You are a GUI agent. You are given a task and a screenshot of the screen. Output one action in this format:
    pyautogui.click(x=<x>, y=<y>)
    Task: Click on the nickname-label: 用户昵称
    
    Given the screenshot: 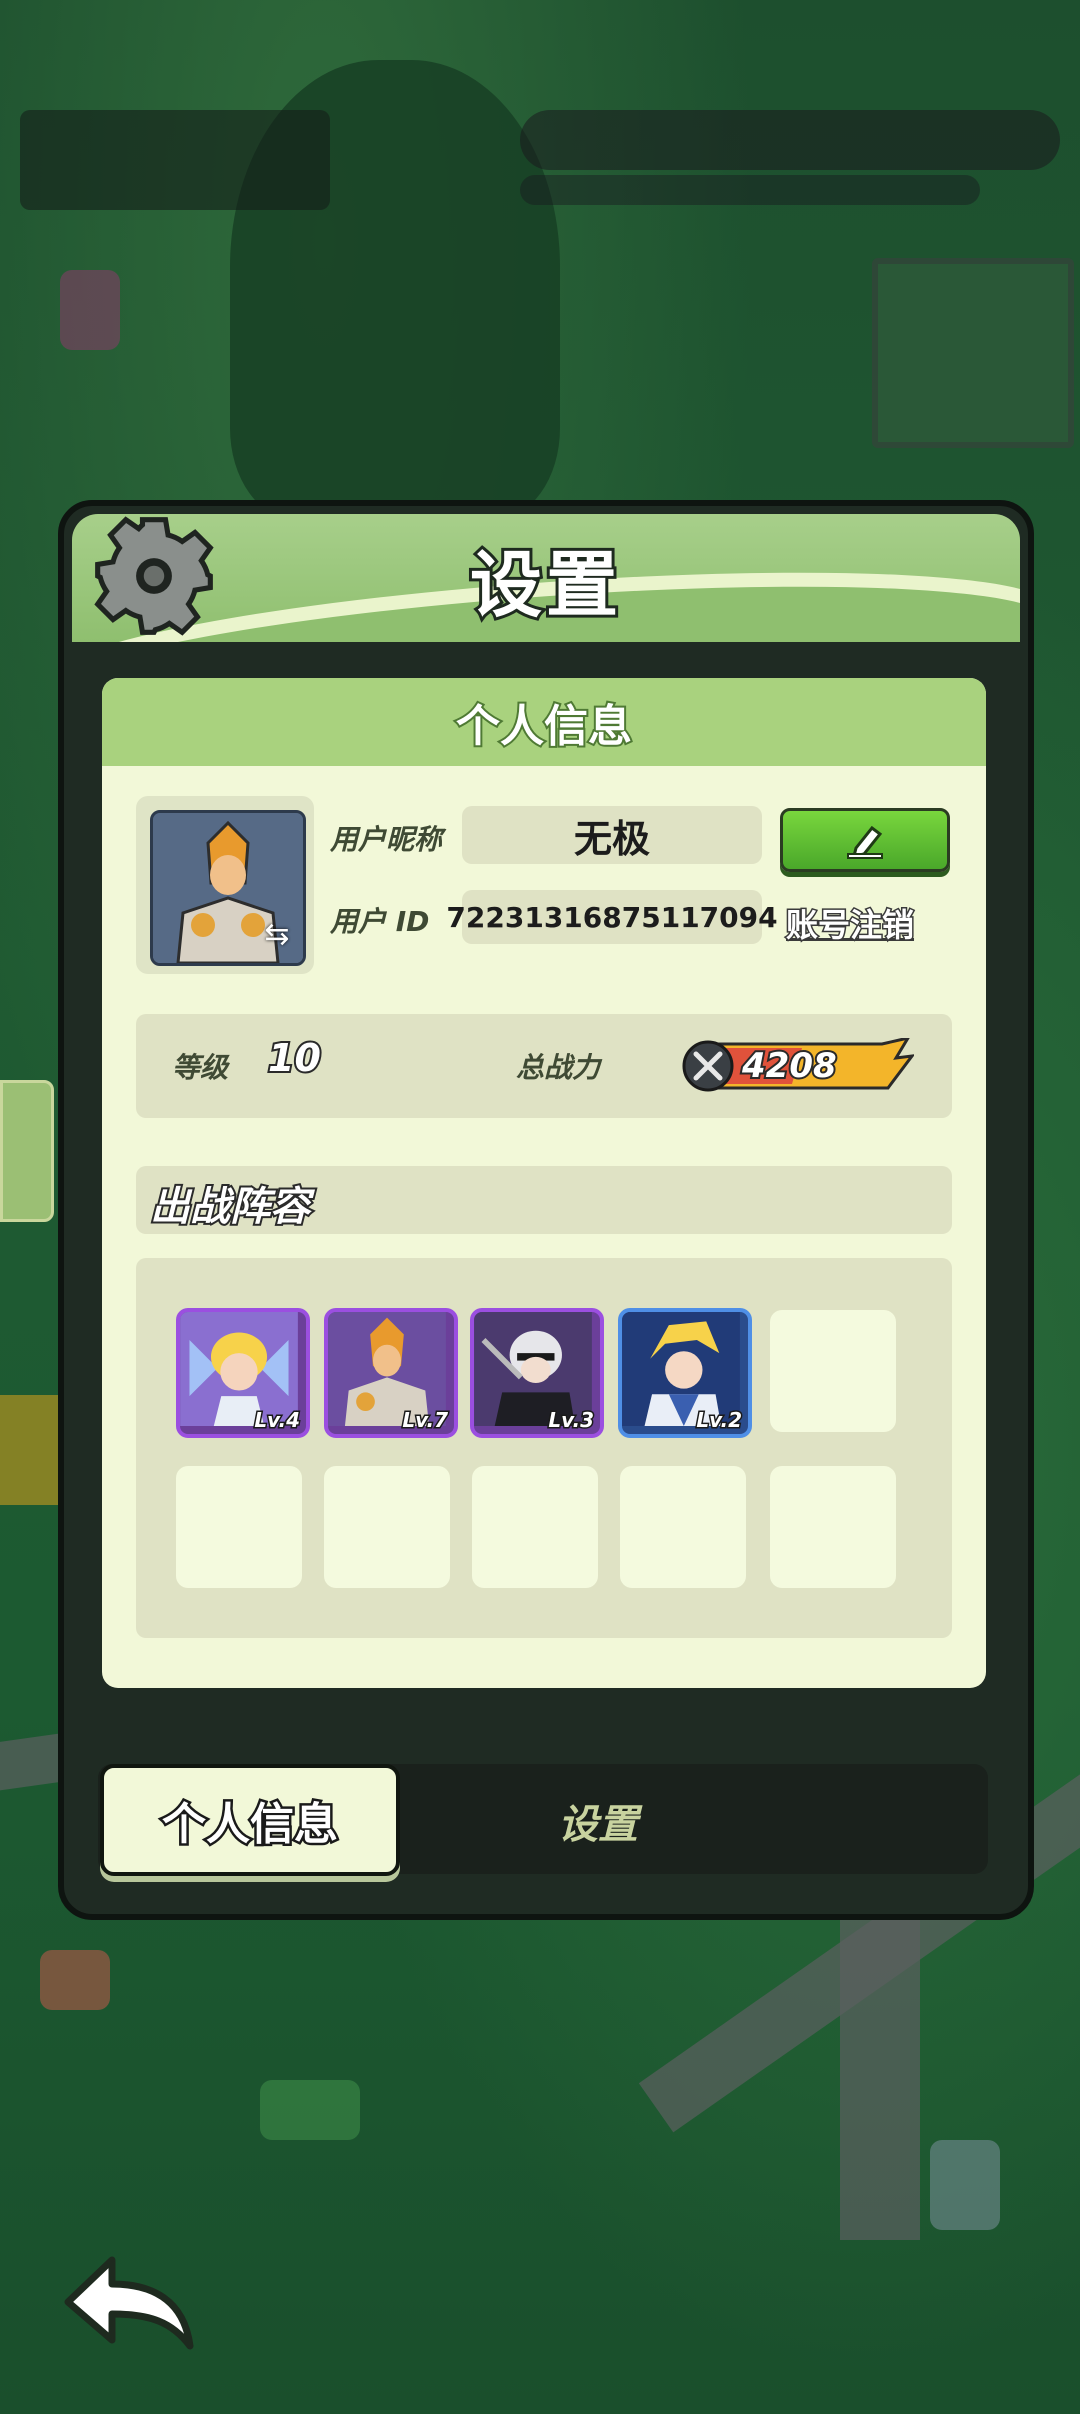 What is the action you would take?
    pyautogui.click(x=386, y=839)
    